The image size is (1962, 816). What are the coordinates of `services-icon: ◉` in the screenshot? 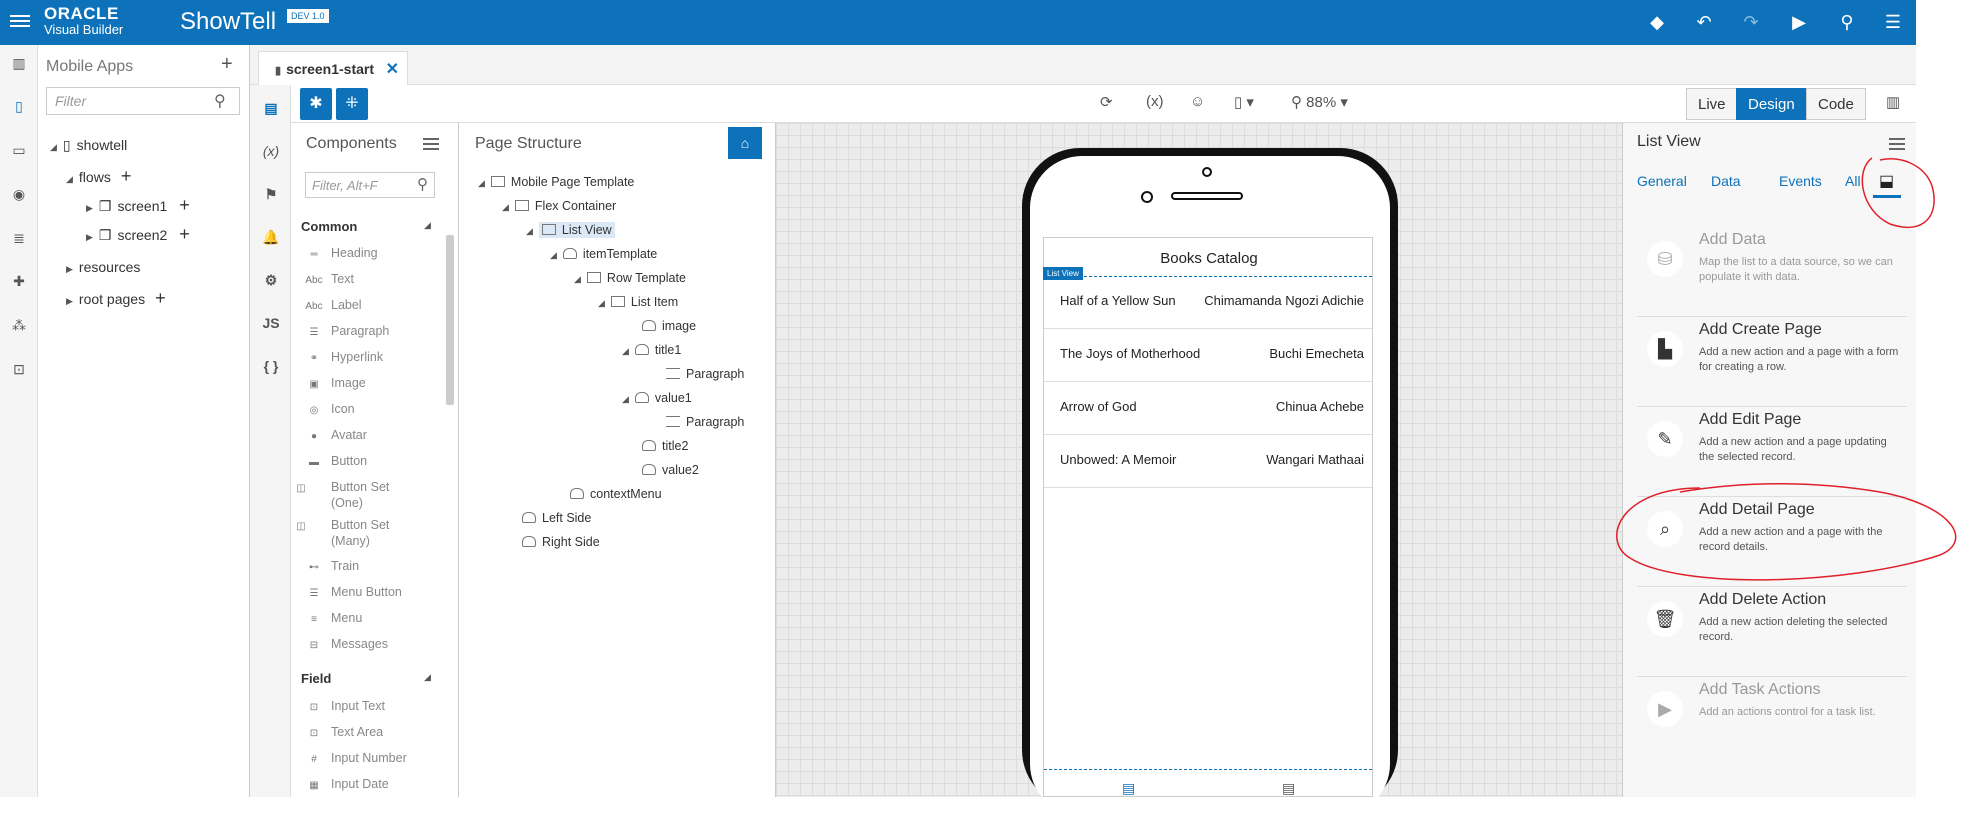 It's located at (19, 194).